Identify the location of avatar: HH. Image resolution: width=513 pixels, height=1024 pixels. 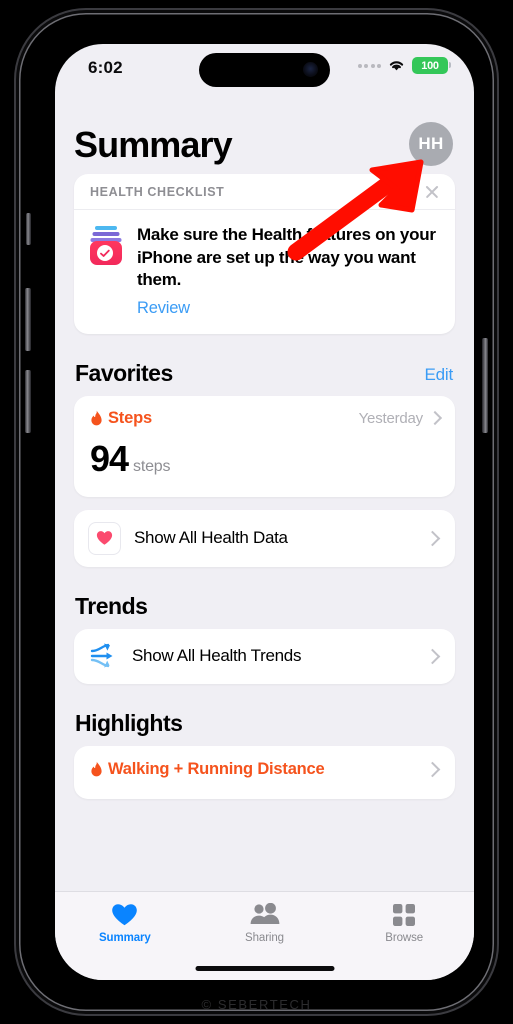
(431, 144).